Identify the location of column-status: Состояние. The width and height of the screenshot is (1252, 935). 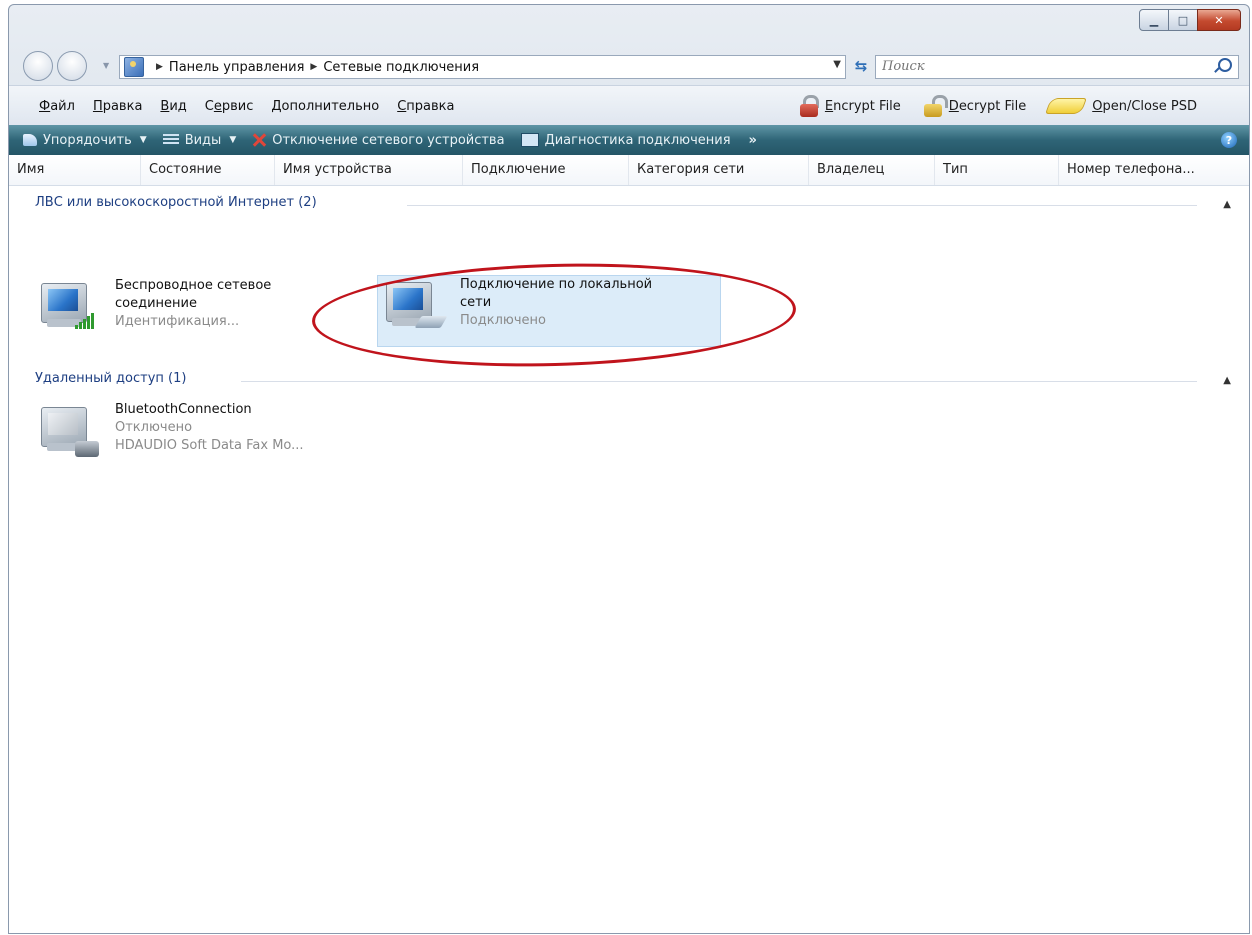
(208, 170).